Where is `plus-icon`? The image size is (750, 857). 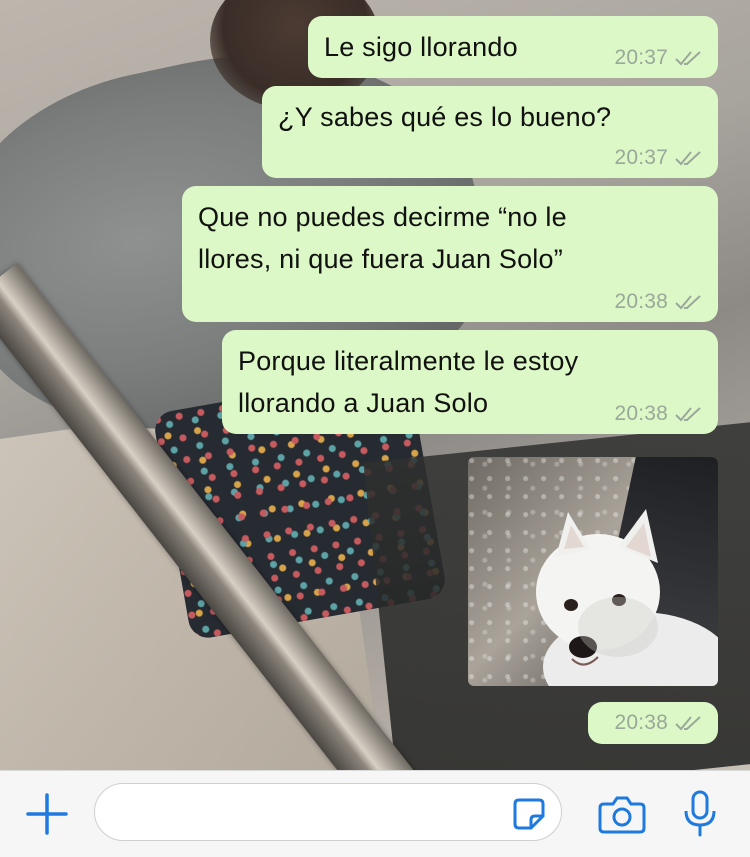 plus-icon is located at coordinates (47, 814).